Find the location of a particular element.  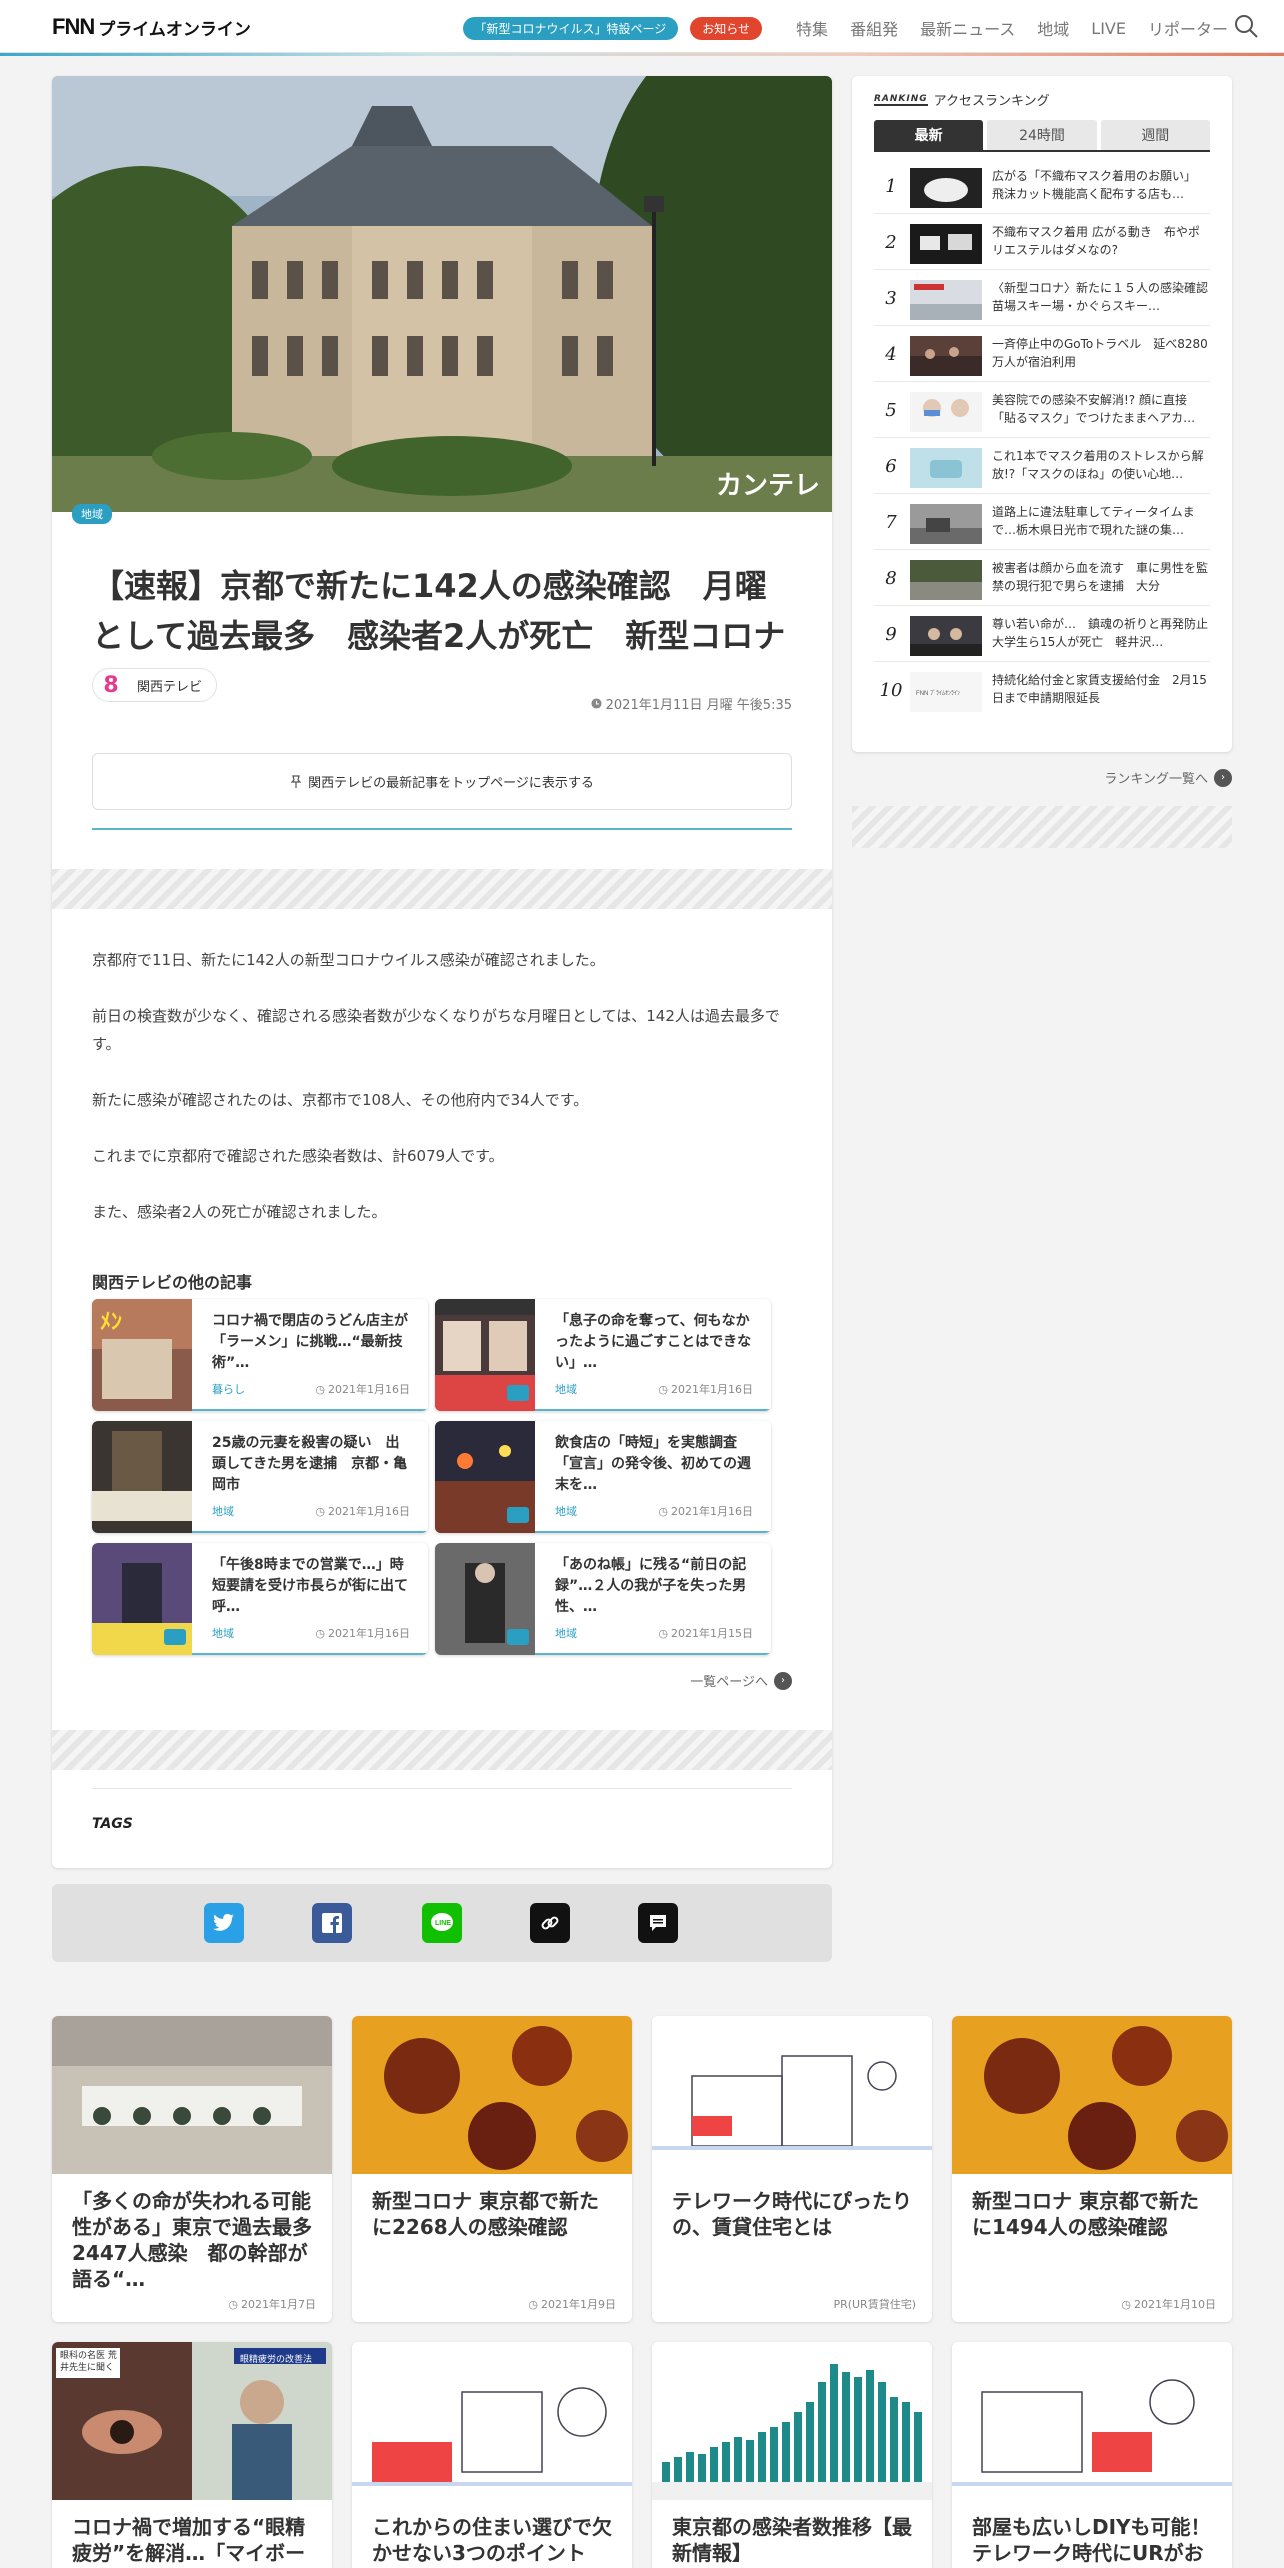

chart-card: 東京都の感染者数推移【最新情報】 is located at coordinates (792, 2455).